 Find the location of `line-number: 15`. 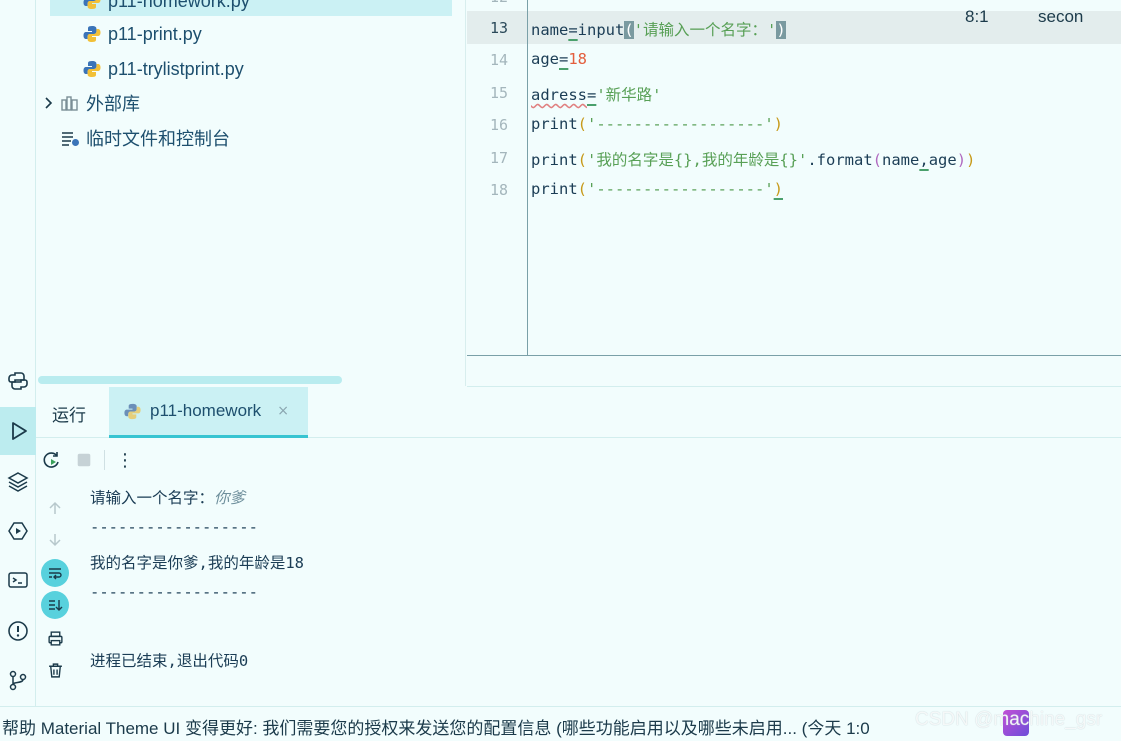

line-number: 15 is located at coordinates (498, 93).